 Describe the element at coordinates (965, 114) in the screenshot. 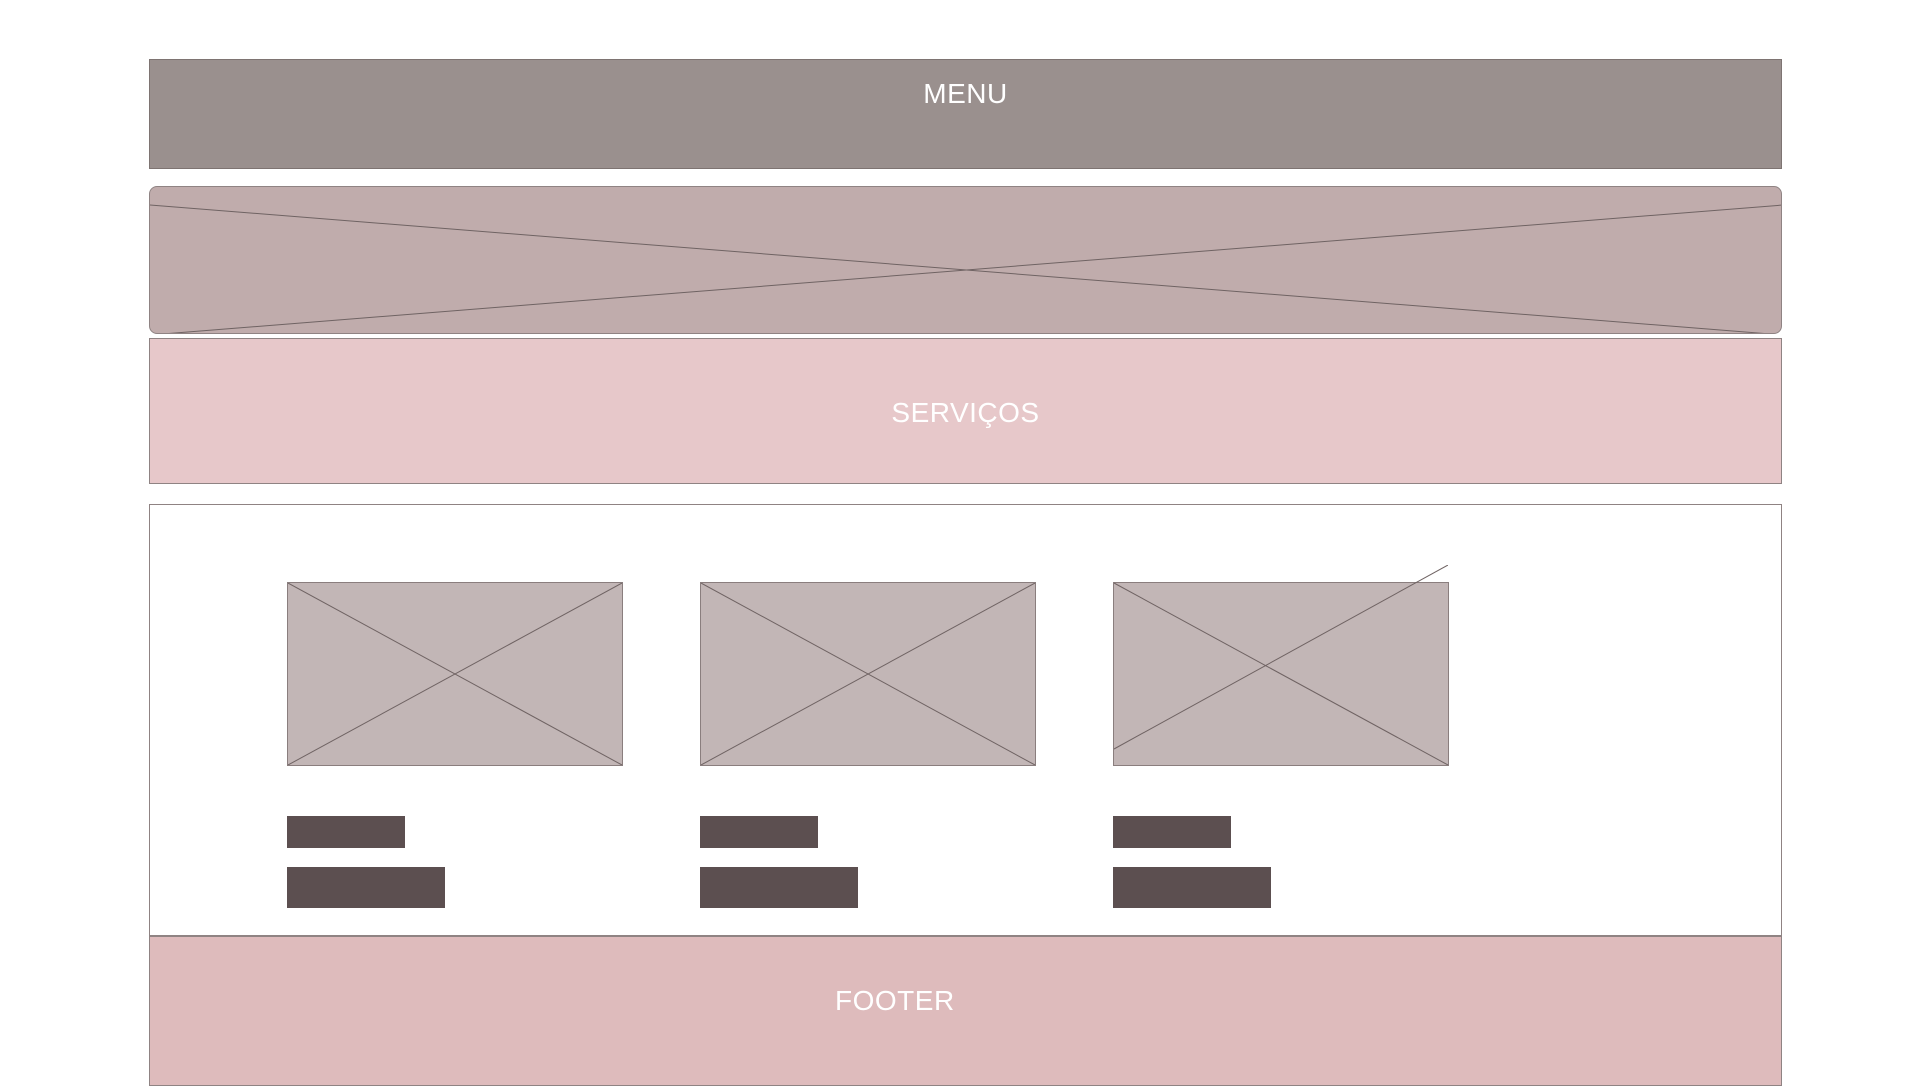

I see `menu-bar: MENU` at that location.